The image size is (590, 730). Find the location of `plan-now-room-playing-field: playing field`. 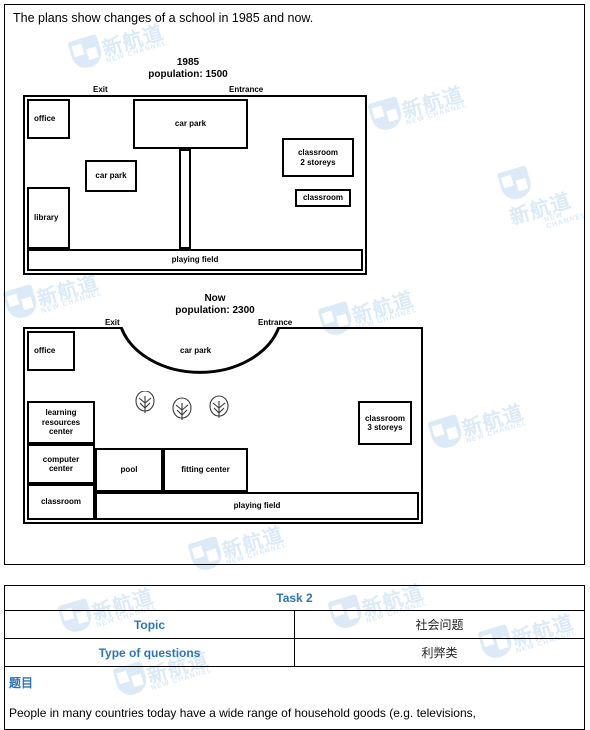

plan-now-room-playing-field: playing field is located at coordinates (257, 506).